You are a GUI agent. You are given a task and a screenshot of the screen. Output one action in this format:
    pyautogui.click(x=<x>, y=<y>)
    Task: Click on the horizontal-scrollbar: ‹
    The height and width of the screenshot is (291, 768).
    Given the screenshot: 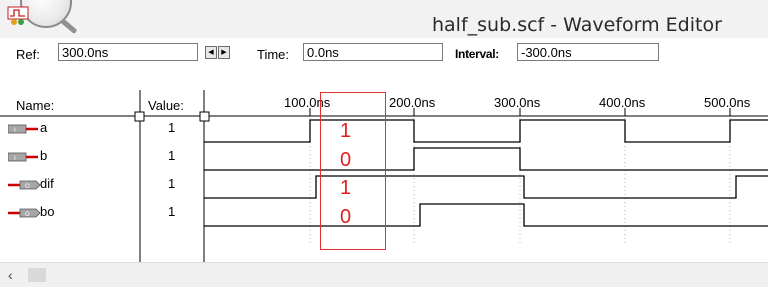 What is the action you would take?
    pyautogui.click(x=384, y=274)
    